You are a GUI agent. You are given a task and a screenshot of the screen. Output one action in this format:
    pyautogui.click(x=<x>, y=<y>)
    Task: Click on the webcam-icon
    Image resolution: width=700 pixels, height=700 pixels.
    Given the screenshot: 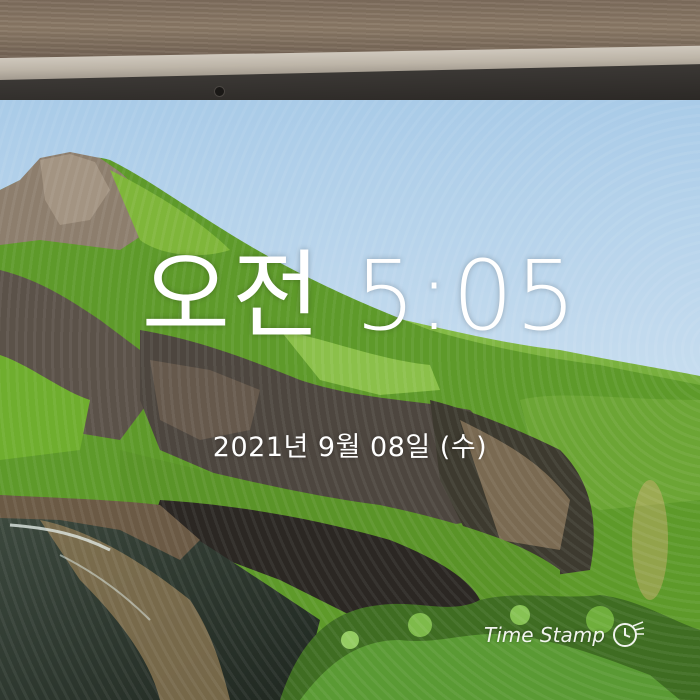 What is the action you would take?
    pyautogui.click(x=219, y=91)
    